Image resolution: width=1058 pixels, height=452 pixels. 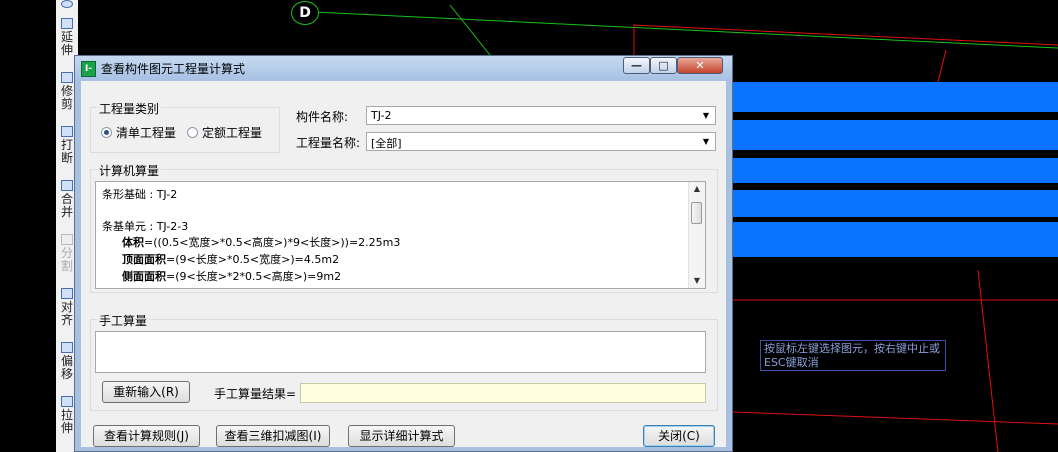 What do you see at coordinates (67, 199) in the screenshot?
I see `merge-tool: 合并` at bounding box center [67, 199].